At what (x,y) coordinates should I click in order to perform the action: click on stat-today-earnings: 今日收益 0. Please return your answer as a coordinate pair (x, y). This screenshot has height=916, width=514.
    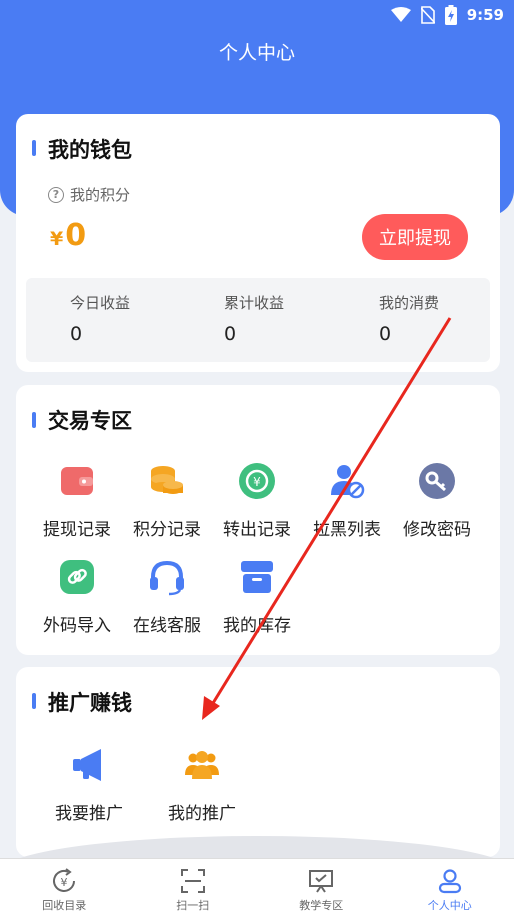
    Looking at the image, I should click on (100, 318).